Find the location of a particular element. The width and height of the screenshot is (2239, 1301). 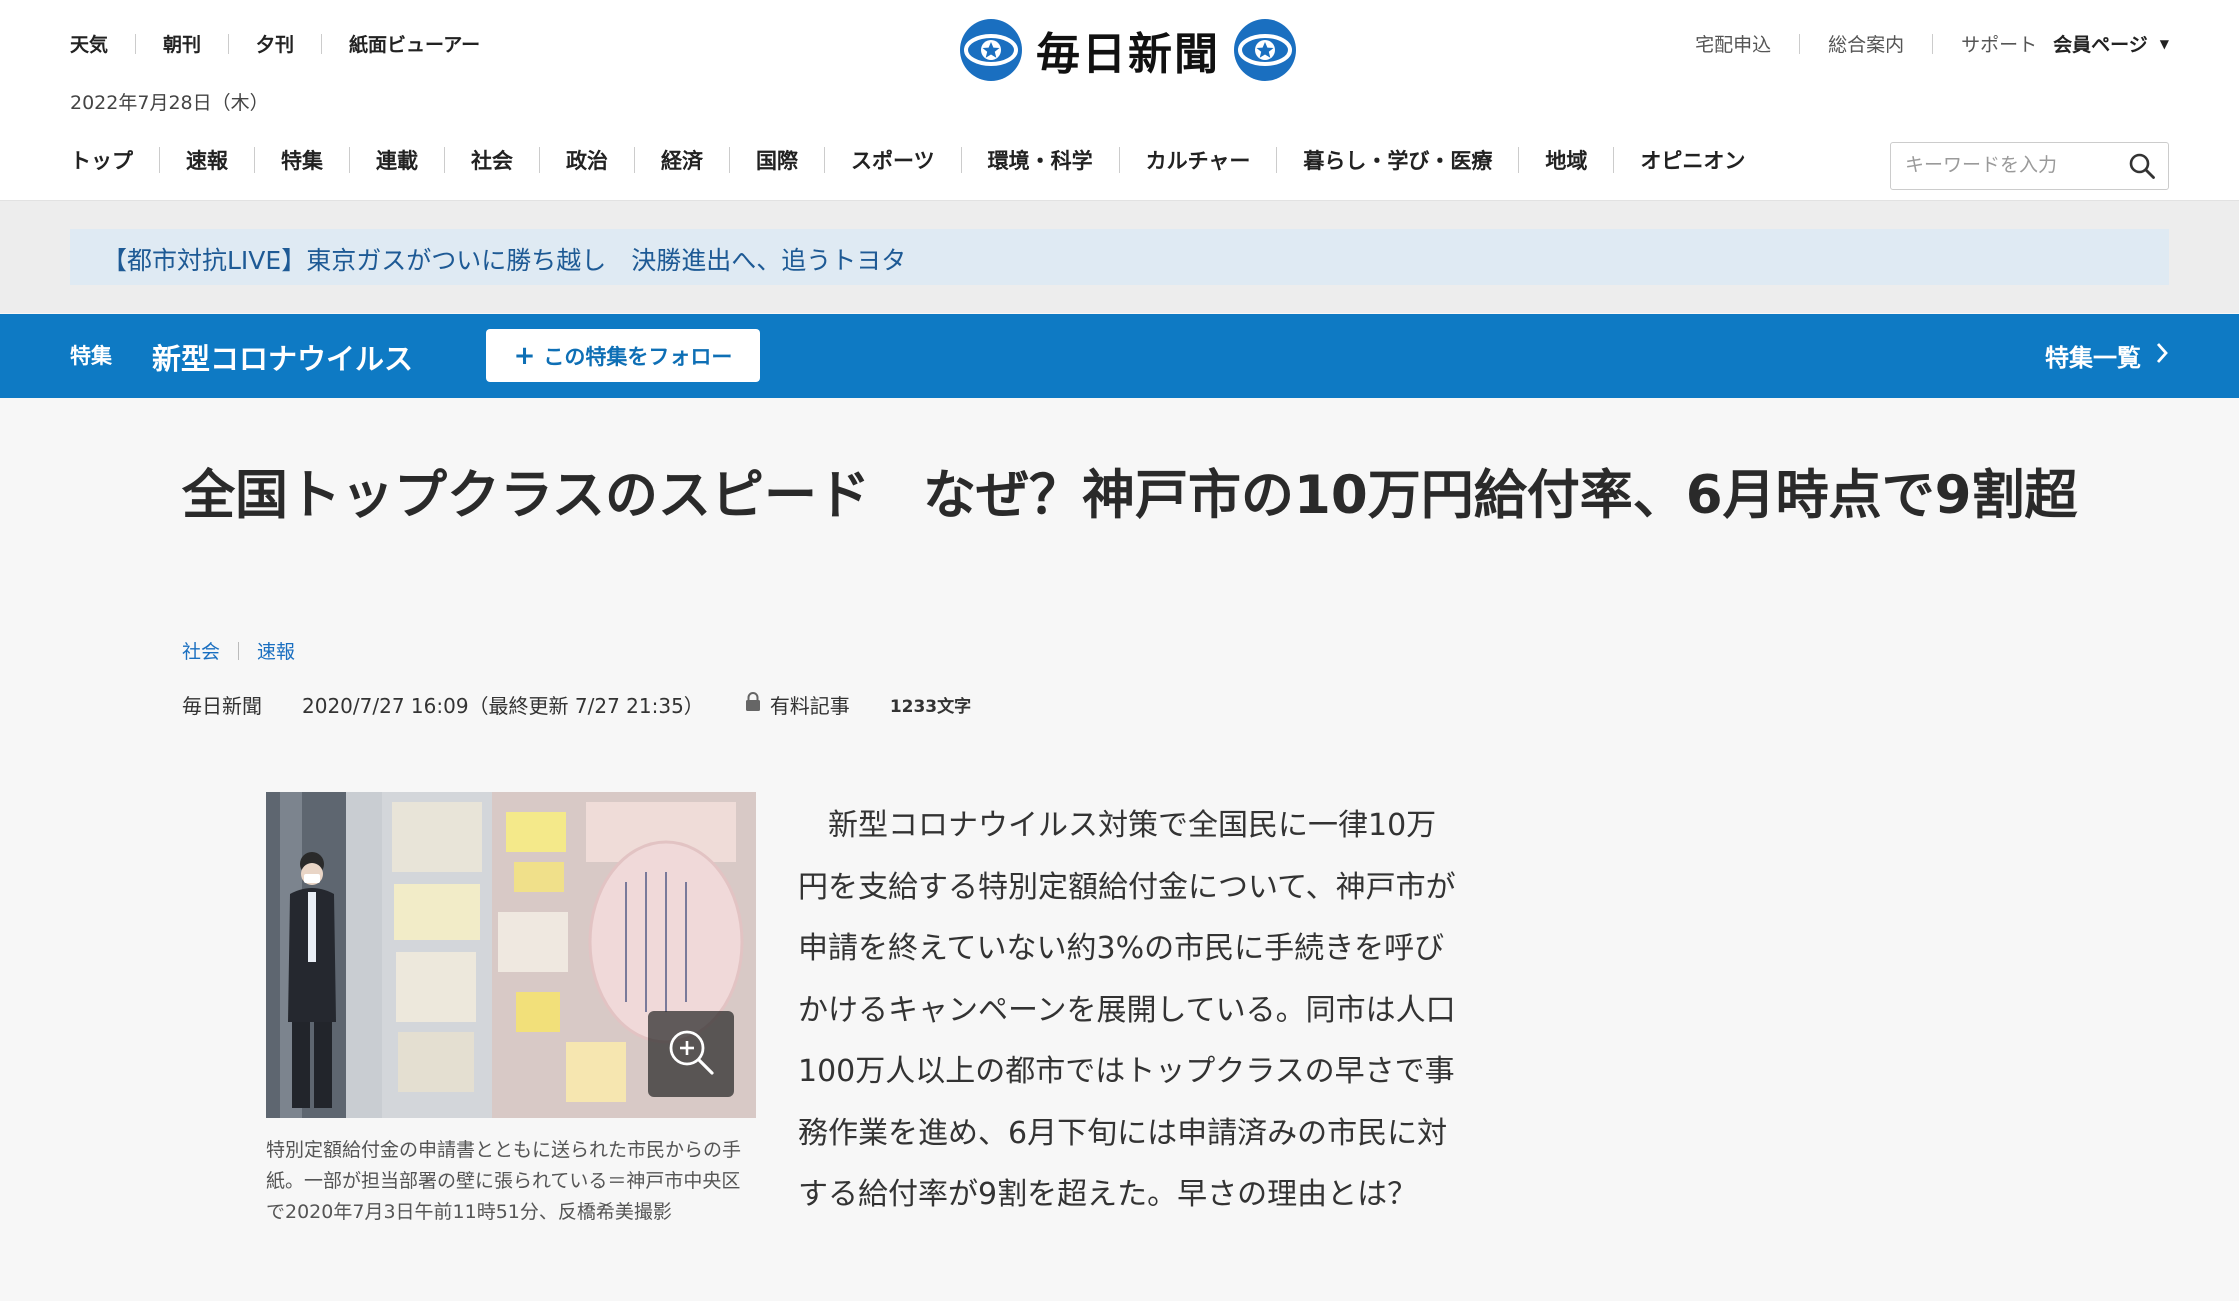

nav-item-society: 社会 is located at coordinates (492, 160).